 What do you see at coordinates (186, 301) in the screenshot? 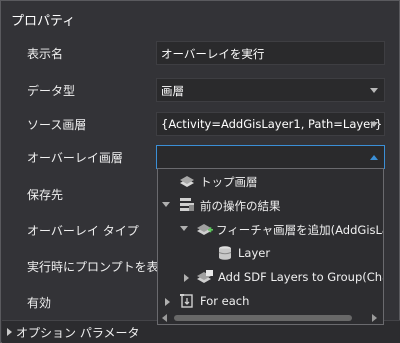
I see `for-each-icon` at bounding box center [186, 301].